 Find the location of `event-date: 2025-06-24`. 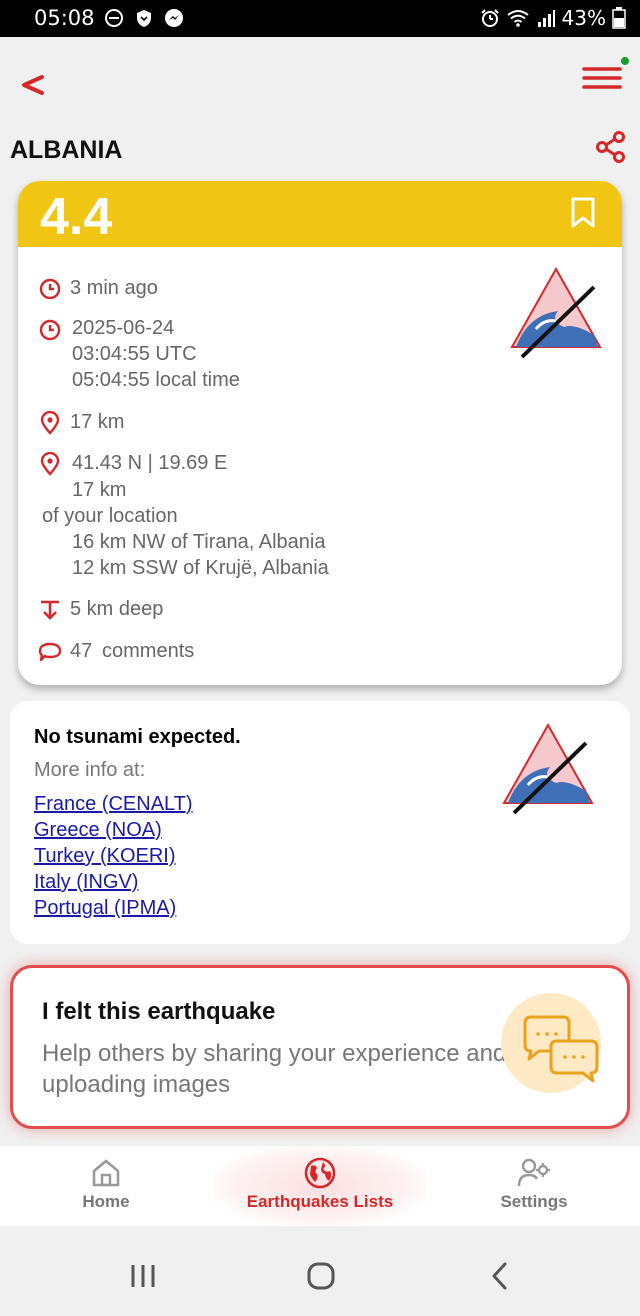

event-date: 2025-06-24 is located at coordinates (123, 328).